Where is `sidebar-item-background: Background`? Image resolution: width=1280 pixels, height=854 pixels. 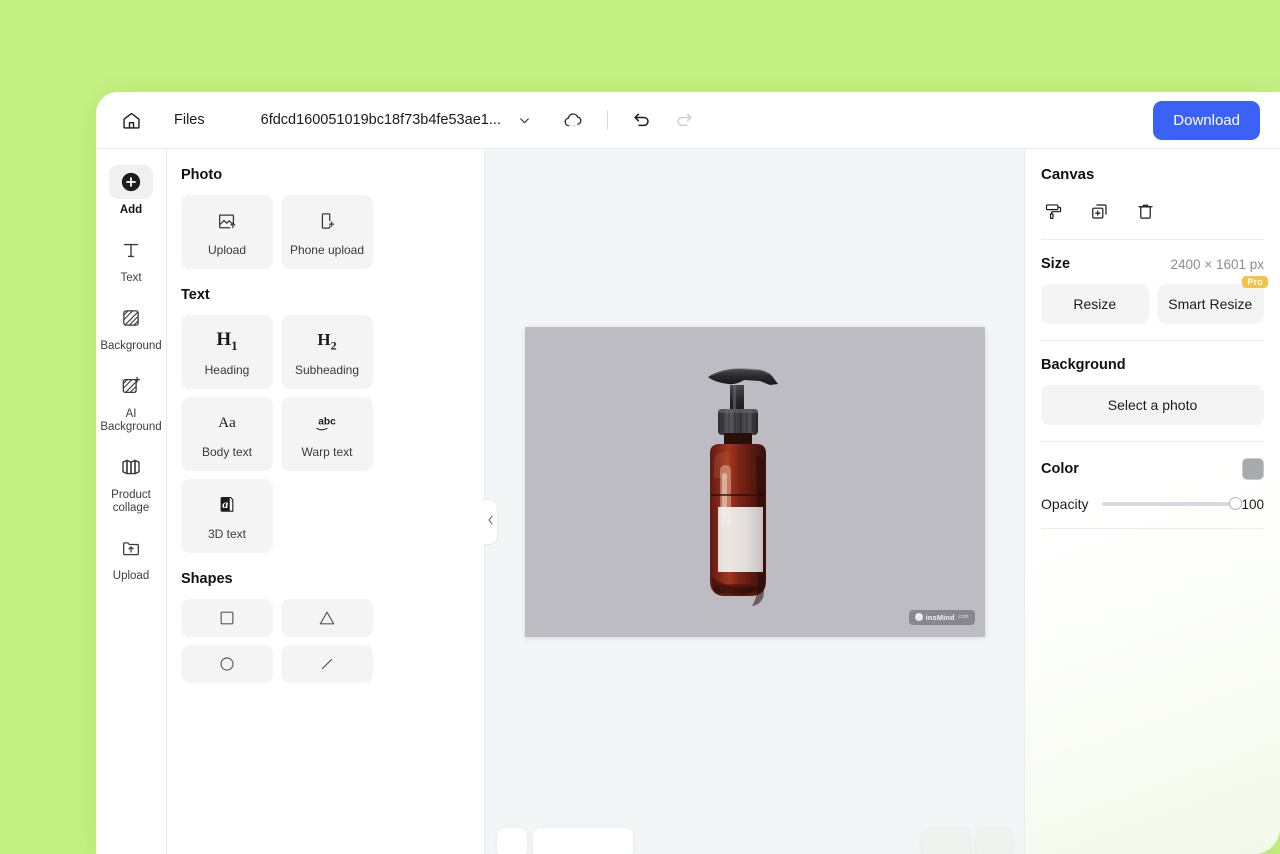 sidebar-item-background: Background is located at coordinates (131, 328).